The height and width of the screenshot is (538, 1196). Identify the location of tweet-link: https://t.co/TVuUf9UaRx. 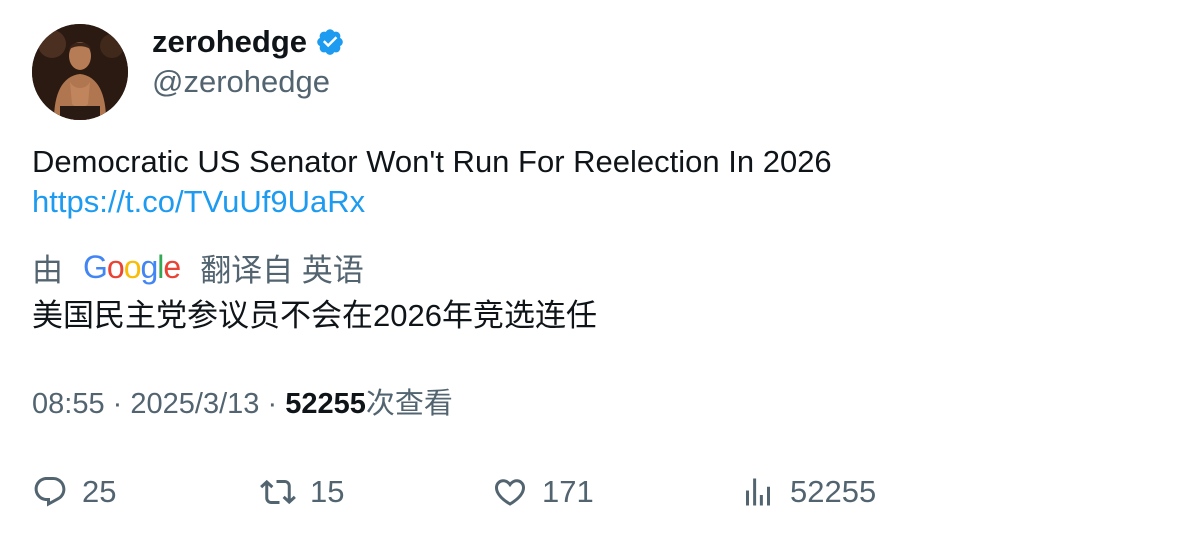
(198, 202).